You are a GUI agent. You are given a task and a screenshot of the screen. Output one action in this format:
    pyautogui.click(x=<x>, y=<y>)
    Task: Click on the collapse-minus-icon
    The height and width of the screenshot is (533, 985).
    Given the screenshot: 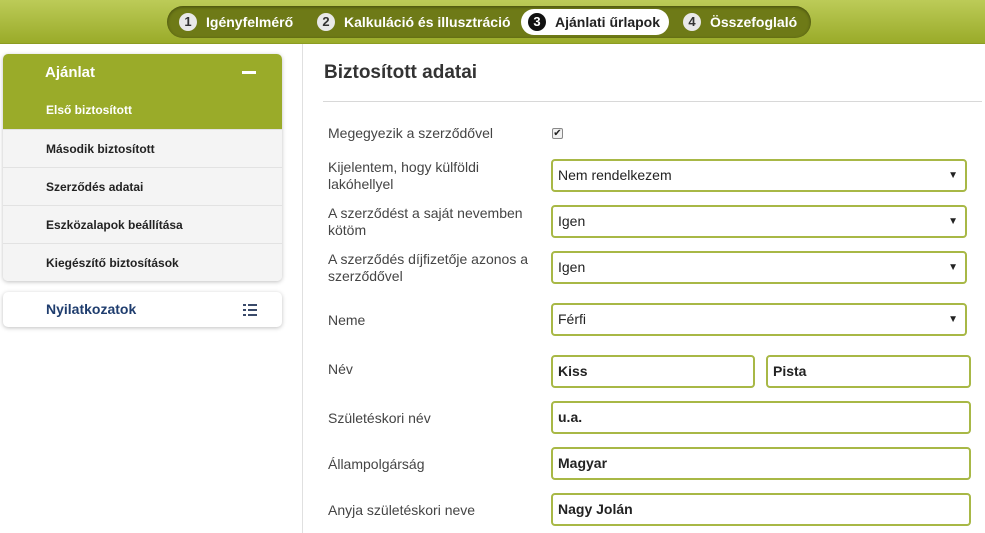 What is the action you would take?
    pyautogui.click(x=249, y=72)
    